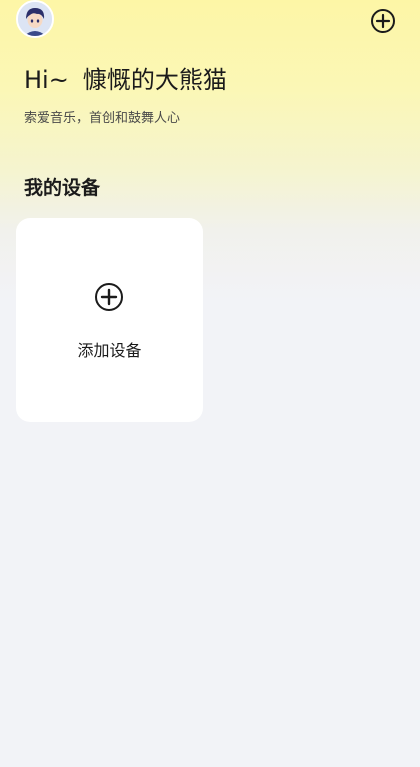  What do you see at coordinates (210, 22) in the screenshot?
I see `top-bar` at bounding box center [210, 22].